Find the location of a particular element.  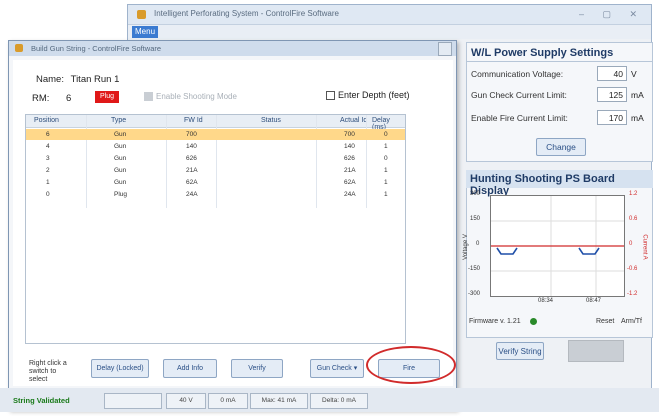

col-actual-id: Actual Id is located at coordinates (353, 120).